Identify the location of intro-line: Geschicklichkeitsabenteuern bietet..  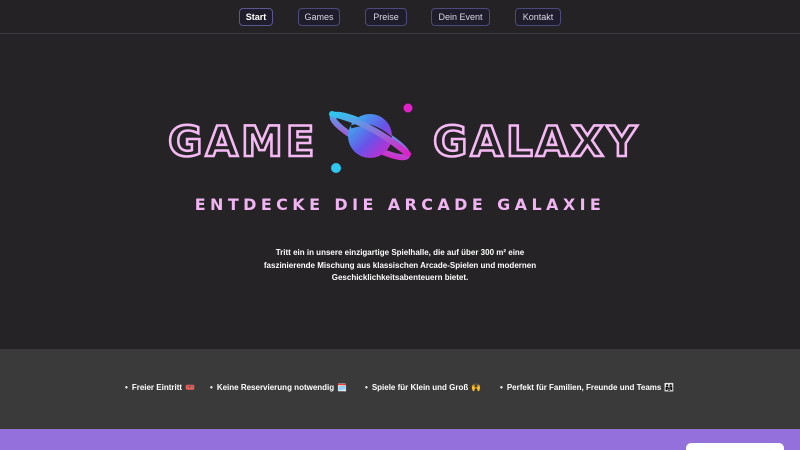
(400, 277).